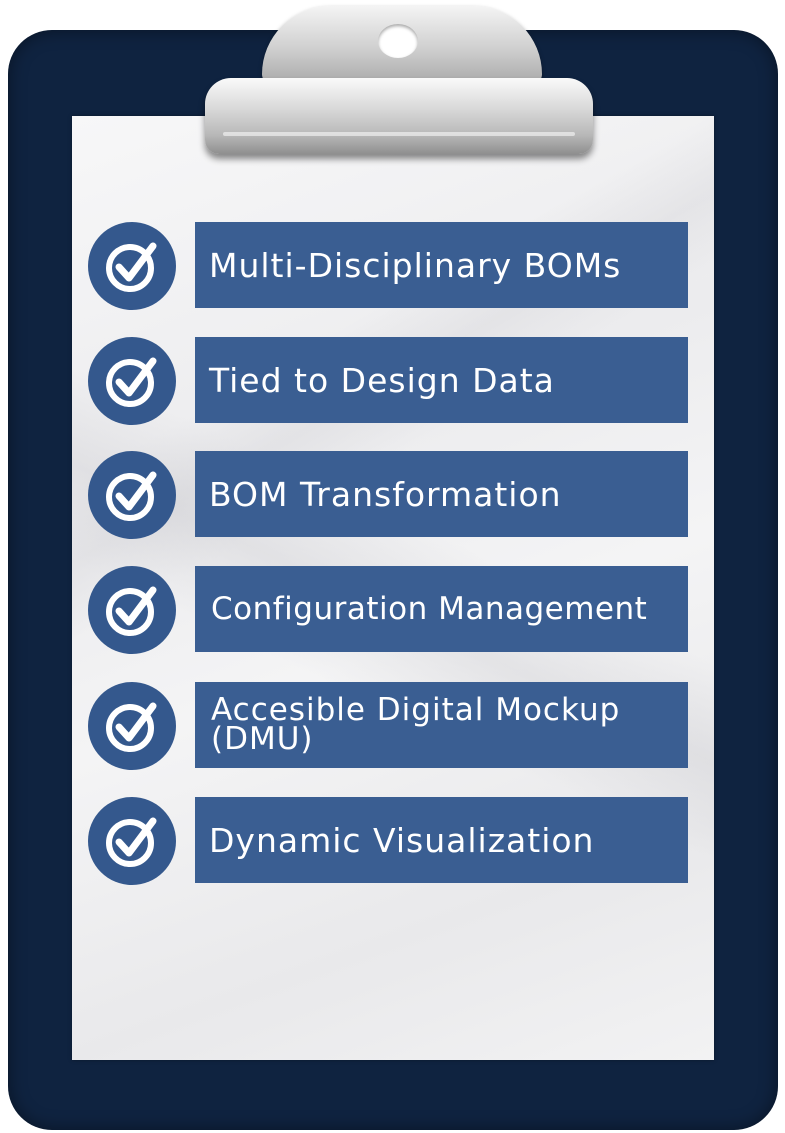 The image size is (785, 1133). Describe the element at coordinates (441, 725) in the screenshot. I see `checklist-item-label: Accesible Digital Mockup (DMU)` at that location.